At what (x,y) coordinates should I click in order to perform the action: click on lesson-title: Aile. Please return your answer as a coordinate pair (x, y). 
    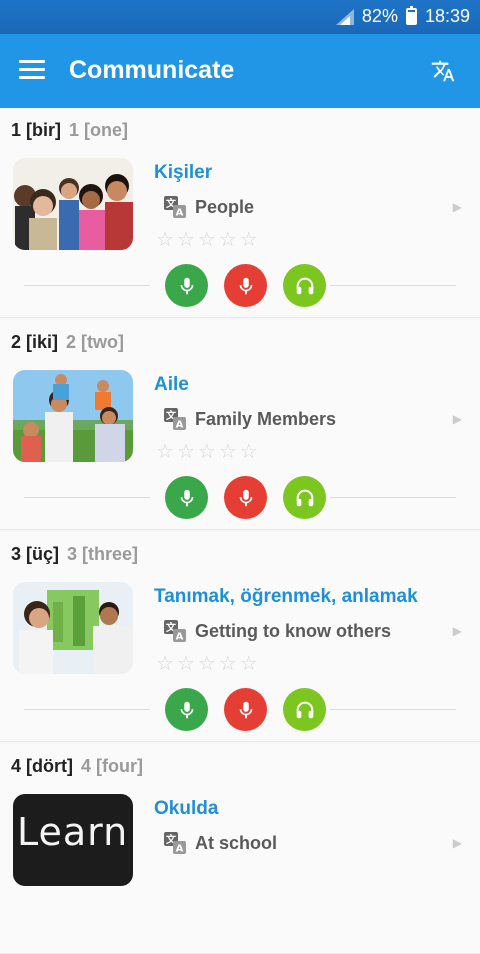
    Looking at the image, I should click on (171, 385).